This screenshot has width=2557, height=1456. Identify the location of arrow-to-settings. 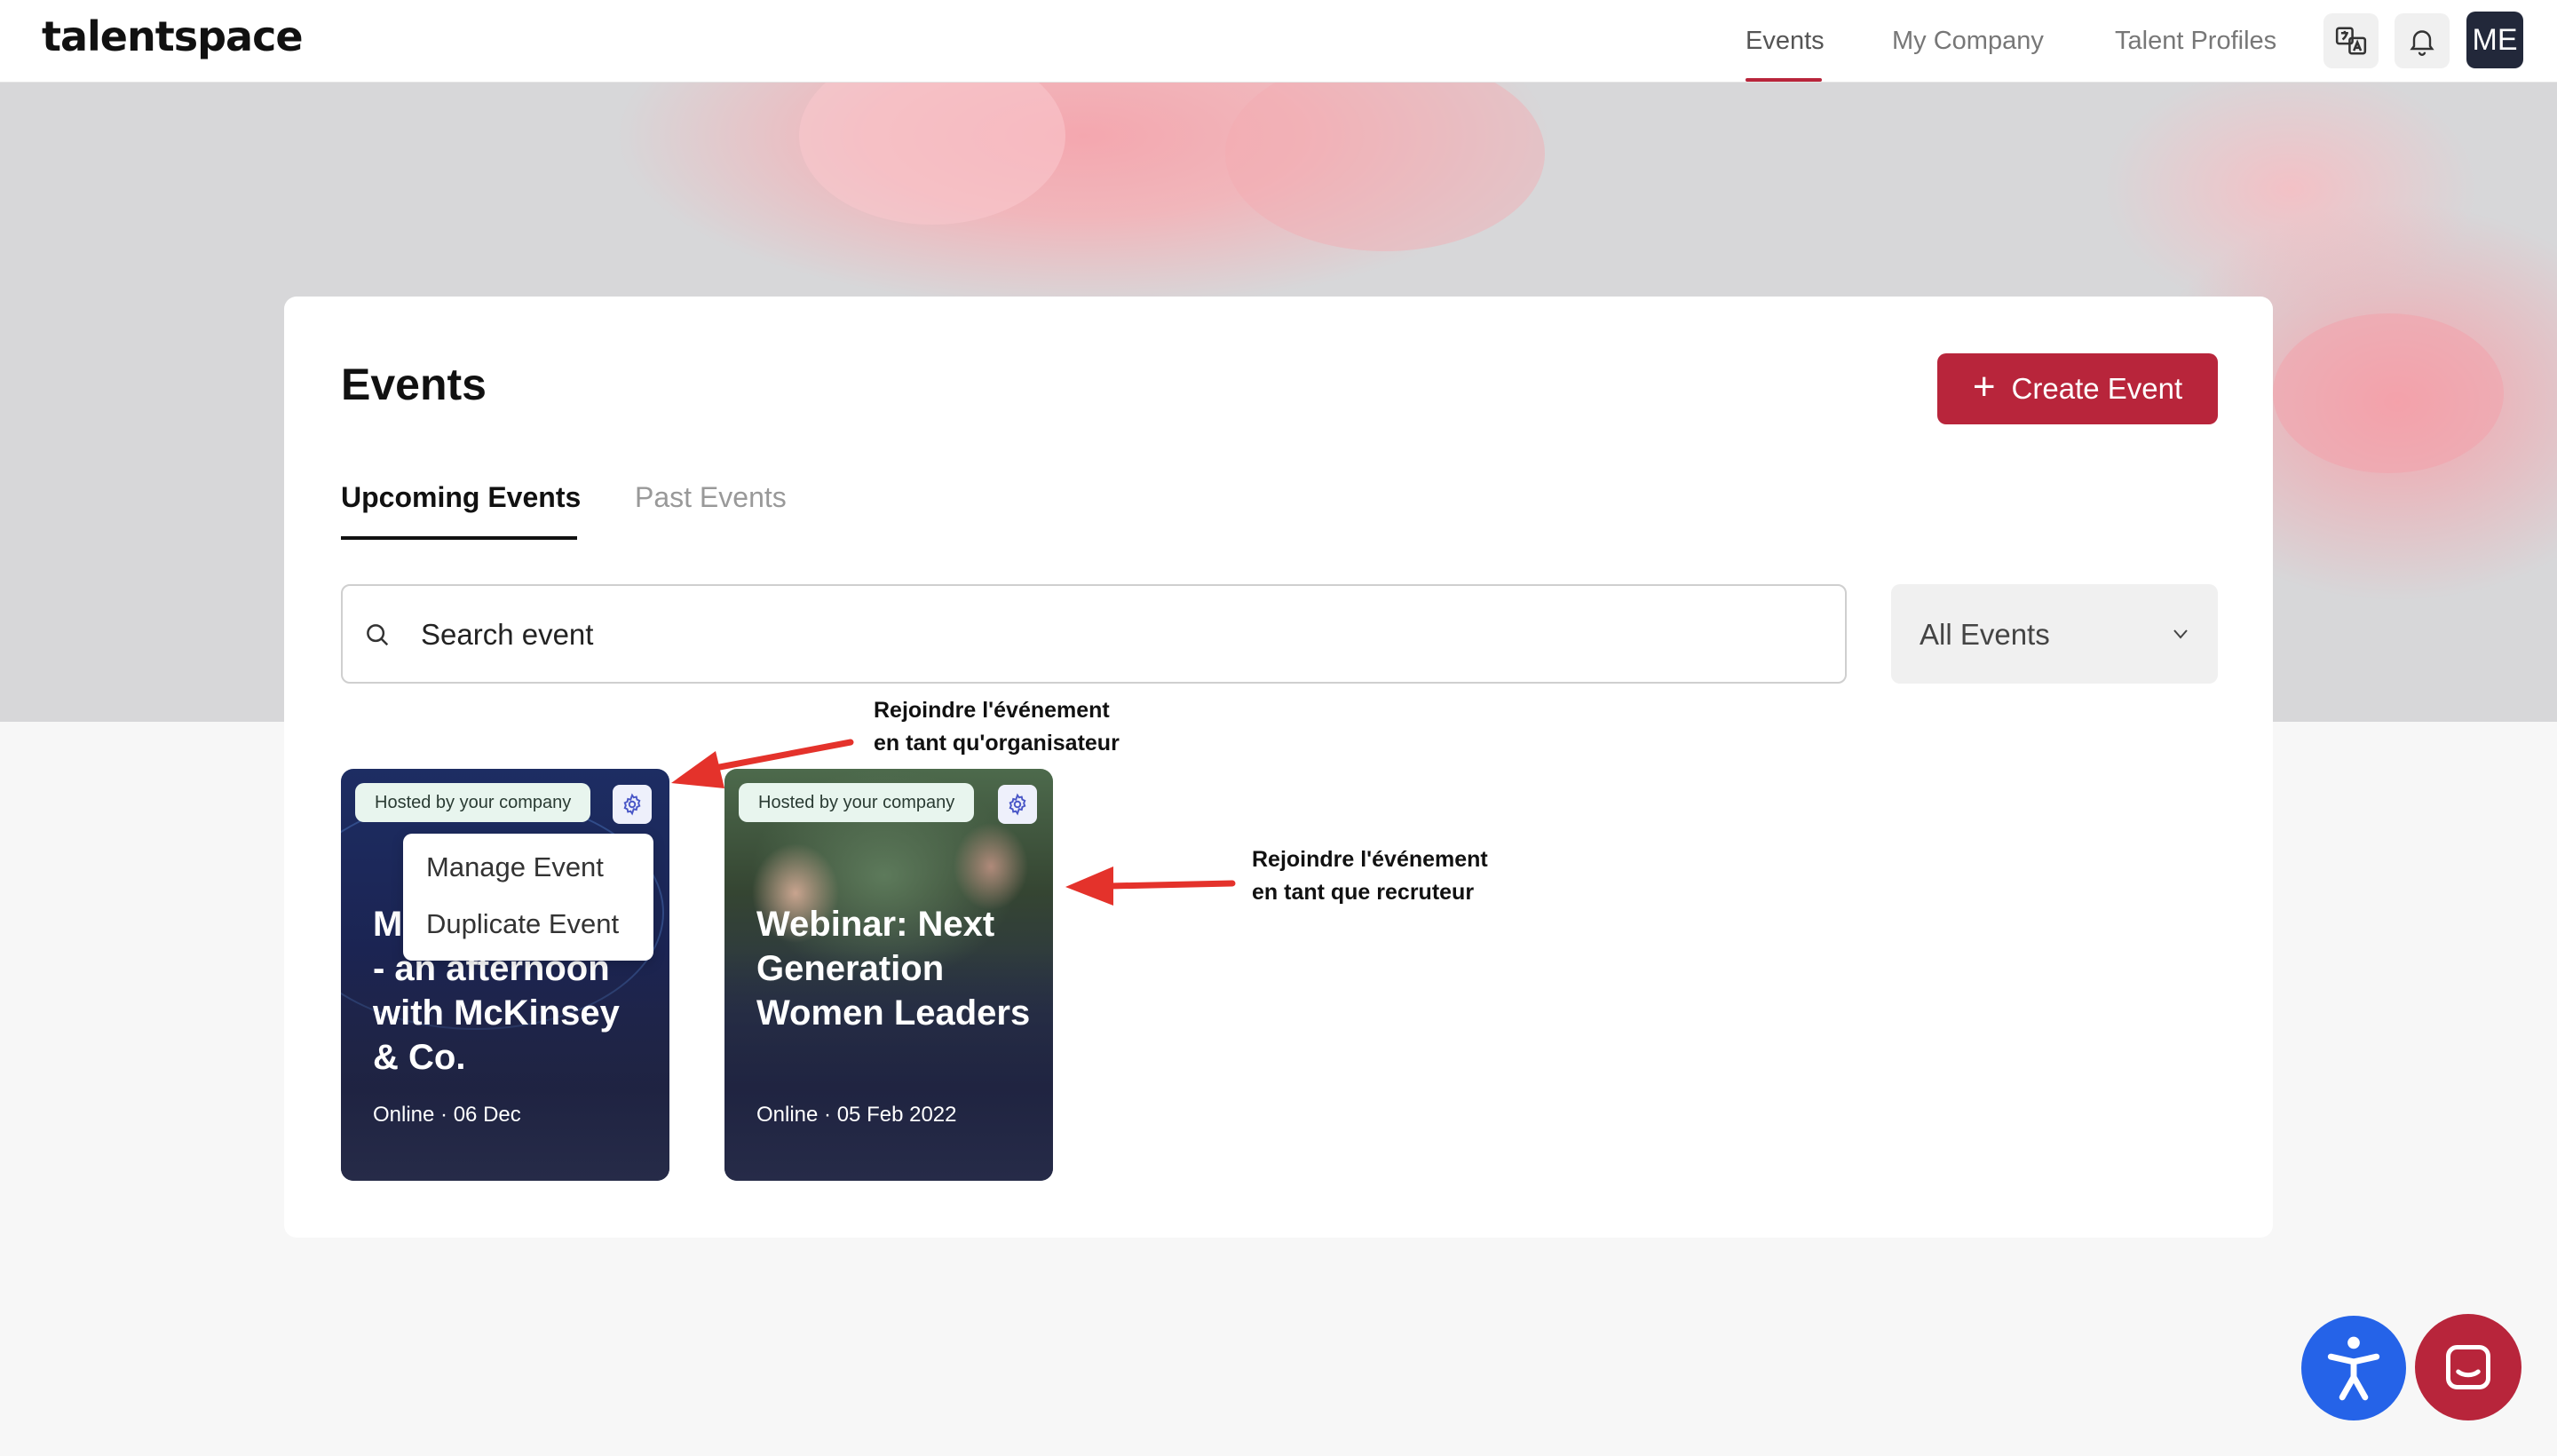
(780, 755).